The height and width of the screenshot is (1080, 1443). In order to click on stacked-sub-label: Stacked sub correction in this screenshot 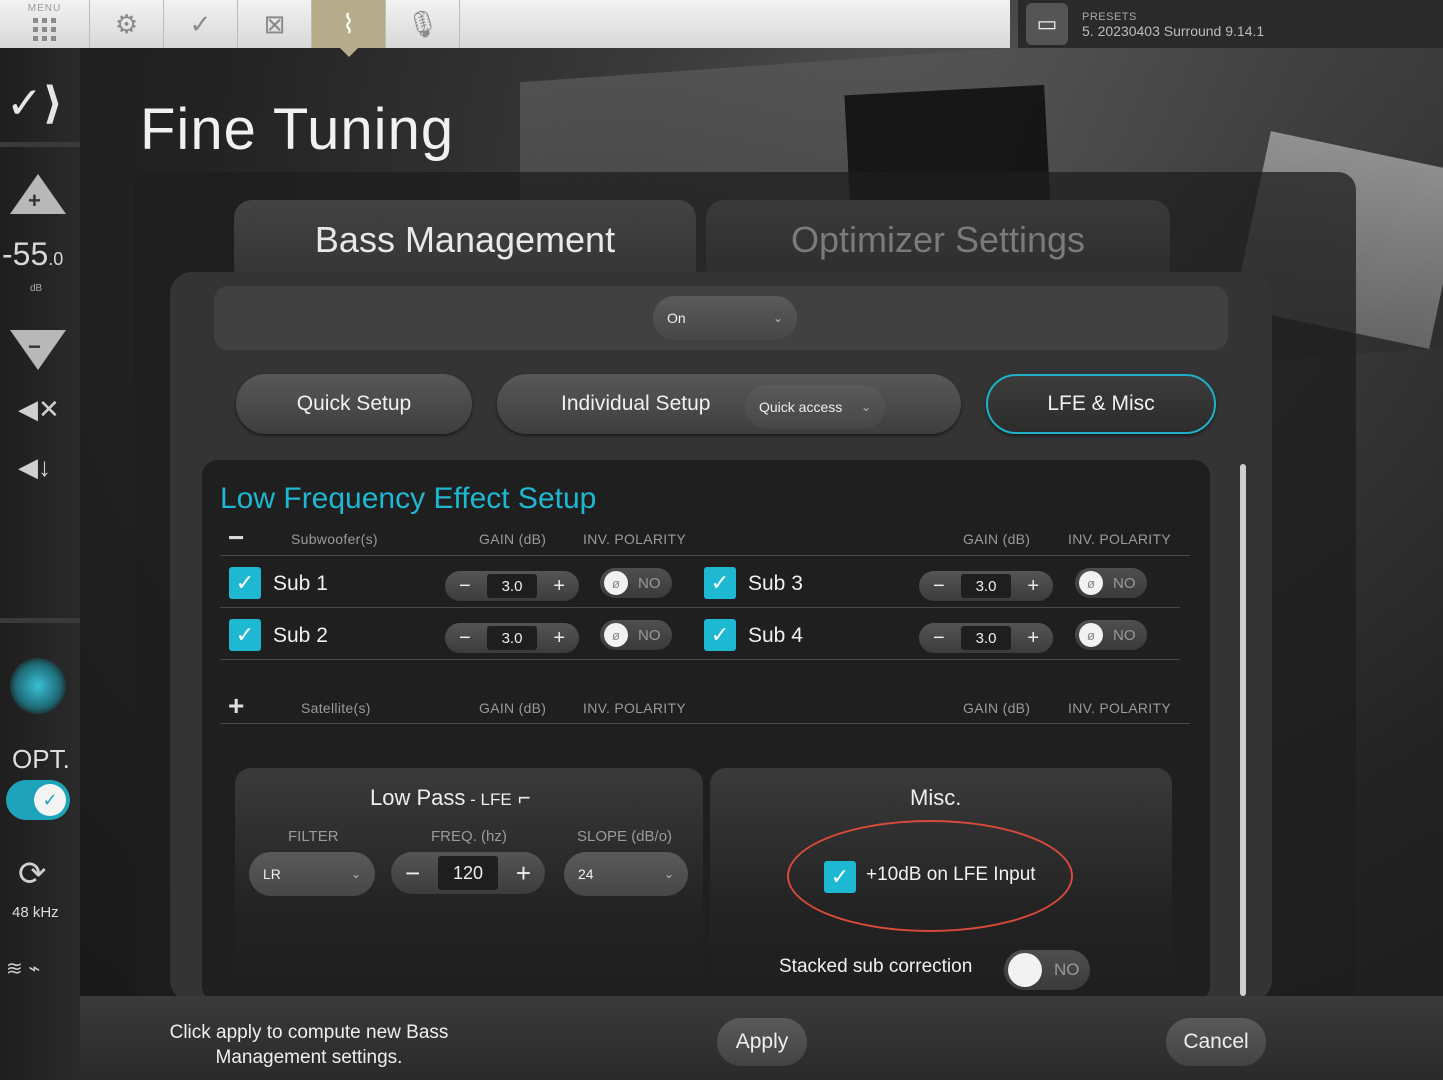, I will do `click(876, 966)`.